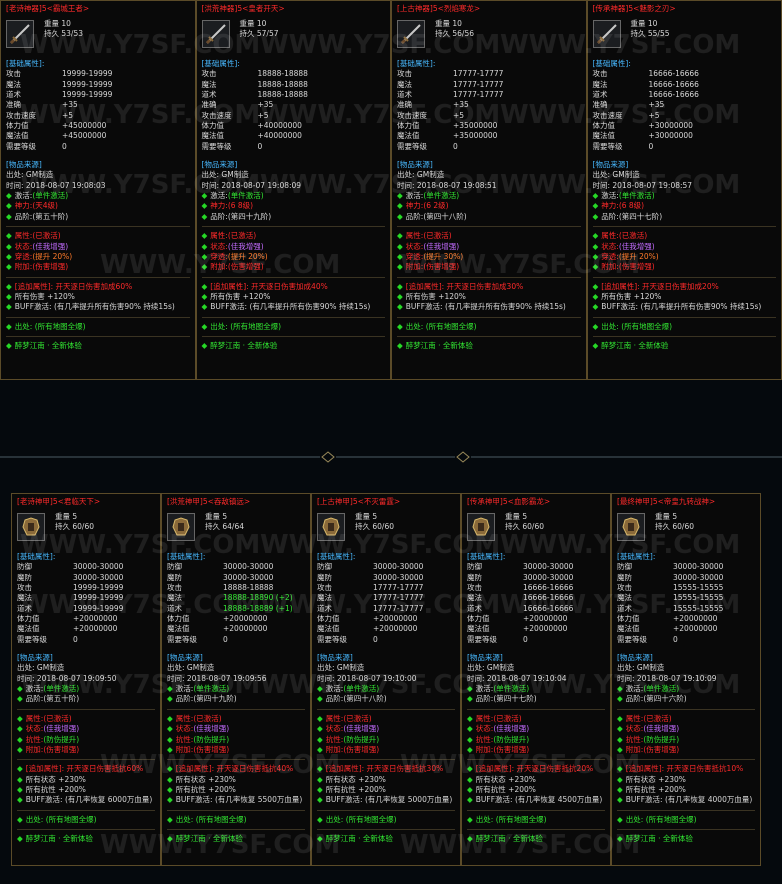  I want to click on source-time: 时间: 2018-08-07 19:08:57, so click(642, 185).